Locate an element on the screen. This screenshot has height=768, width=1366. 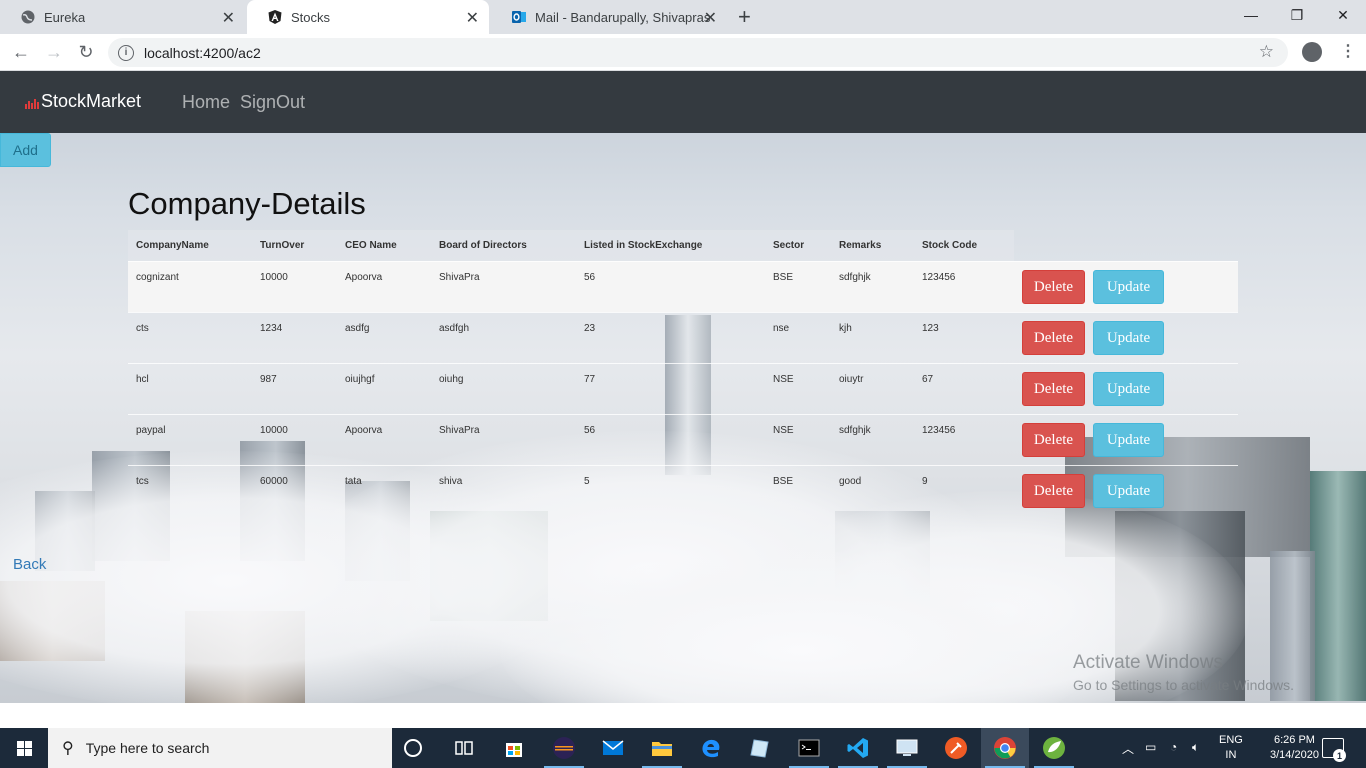
url-text: localhost:4200/ac2 is located at coordinates (202, 52).